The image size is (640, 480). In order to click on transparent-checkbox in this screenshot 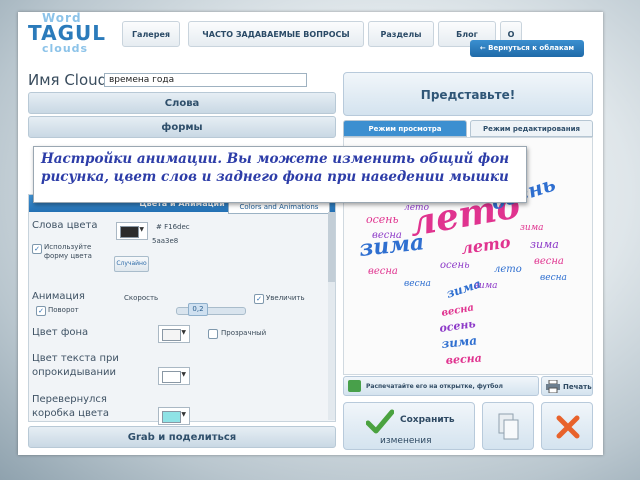, I will do `click(213, 334)`.